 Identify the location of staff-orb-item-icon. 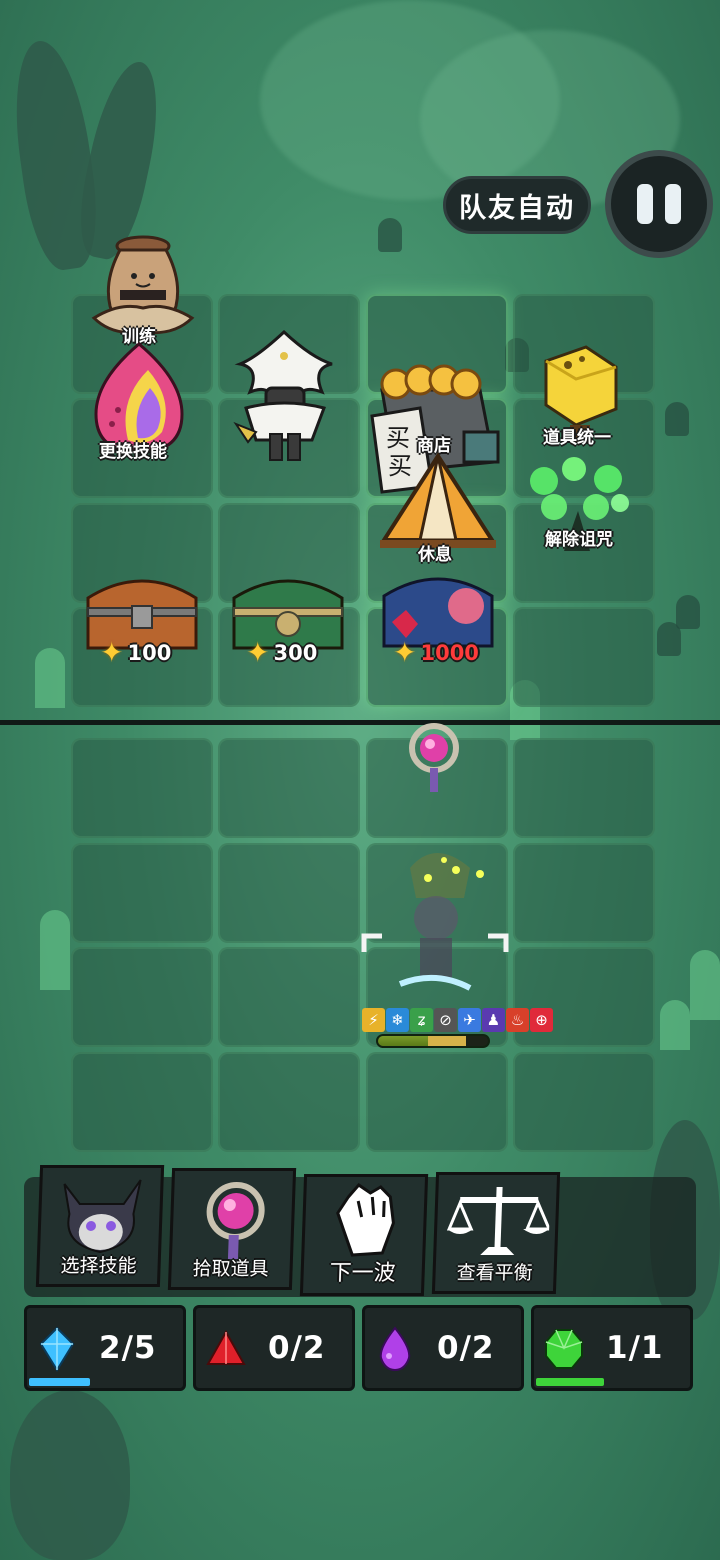
(433, 756).